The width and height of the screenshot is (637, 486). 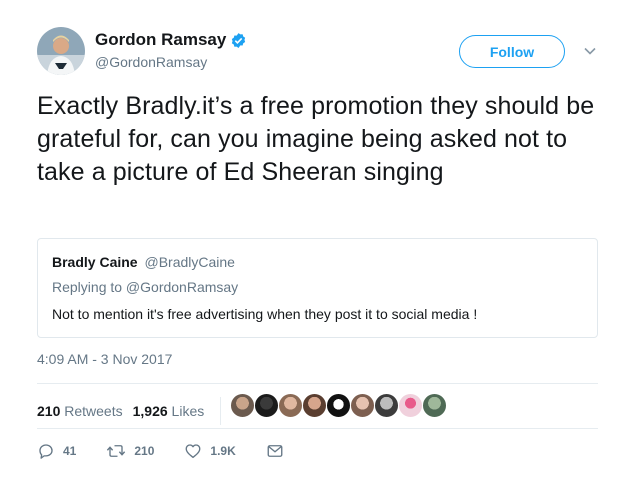 What do you see at coordinates (322, 52) in the screenshot?
I see `tweet-header: Gordon Ramsay @GordonRamsay Follow` at bounding box center [322, 52].